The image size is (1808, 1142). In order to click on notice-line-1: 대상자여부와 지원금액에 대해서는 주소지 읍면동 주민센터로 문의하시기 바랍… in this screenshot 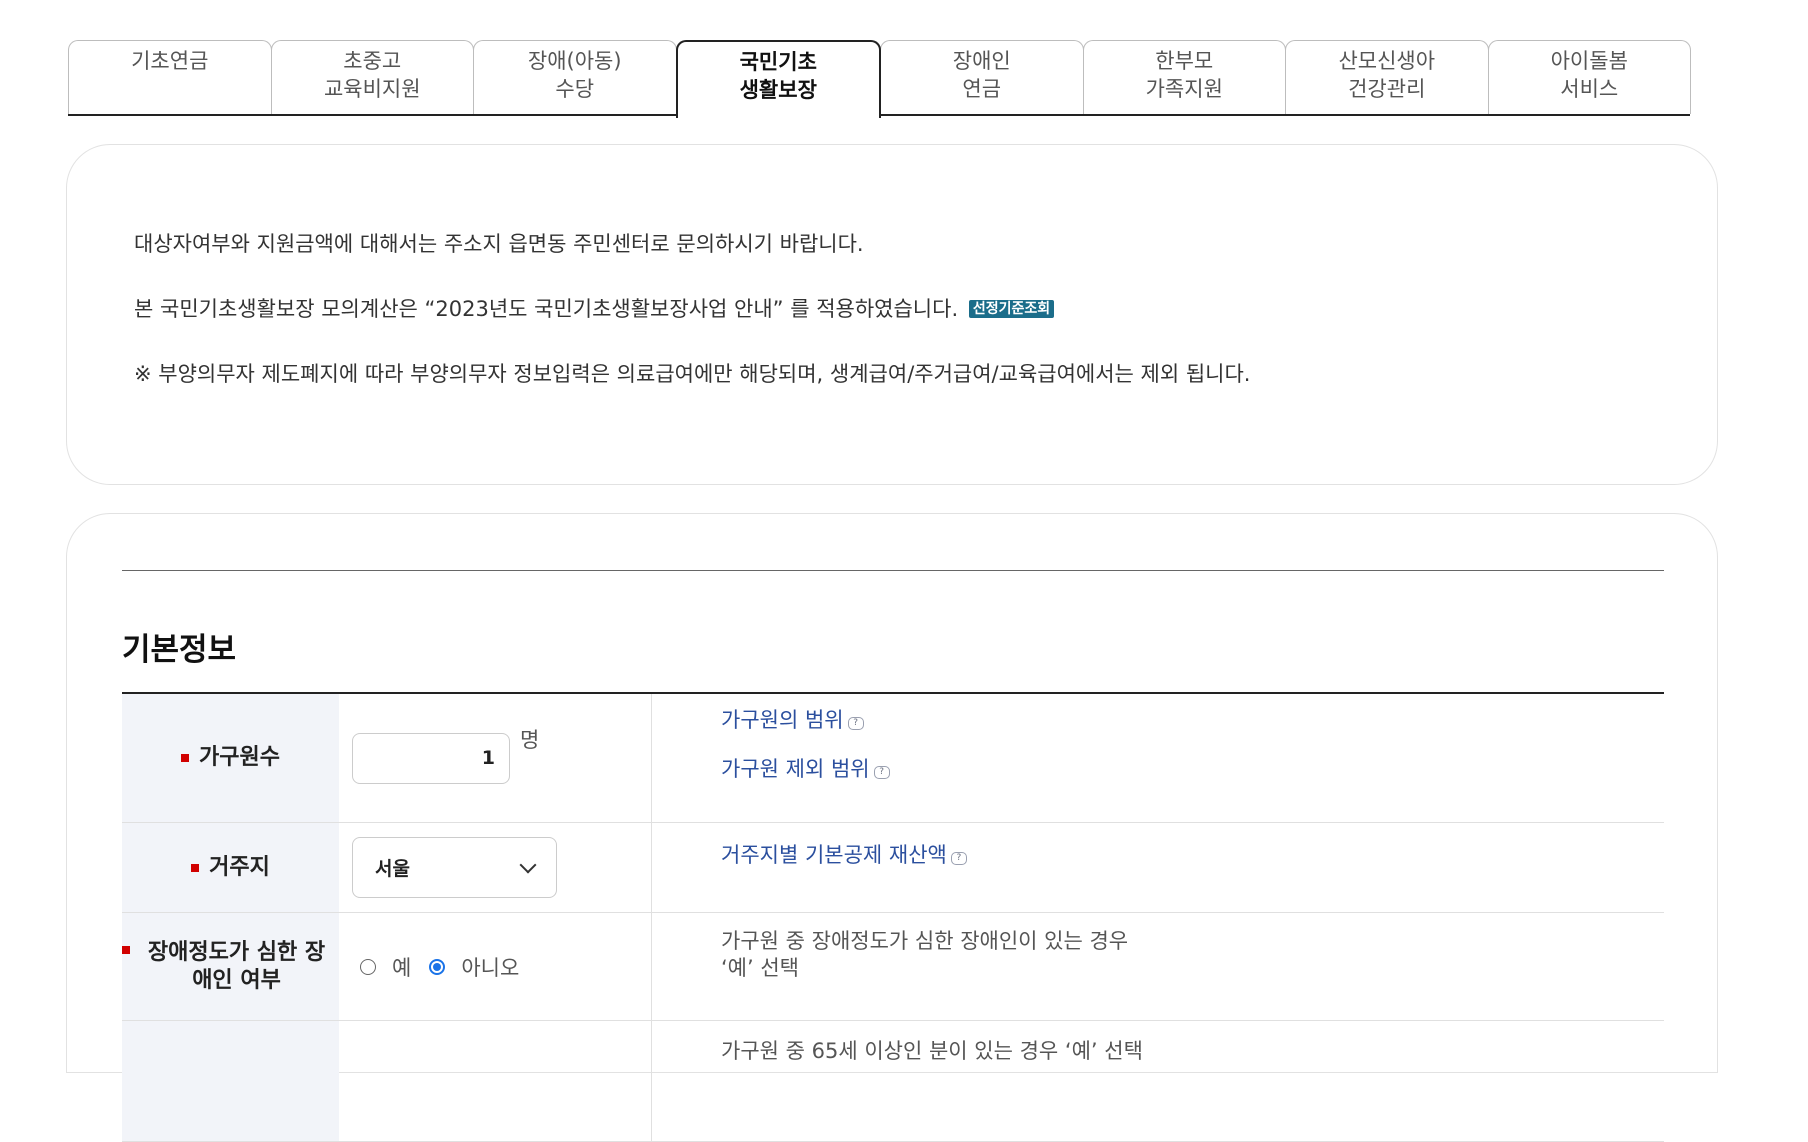, I will do `click(499, 244)`.